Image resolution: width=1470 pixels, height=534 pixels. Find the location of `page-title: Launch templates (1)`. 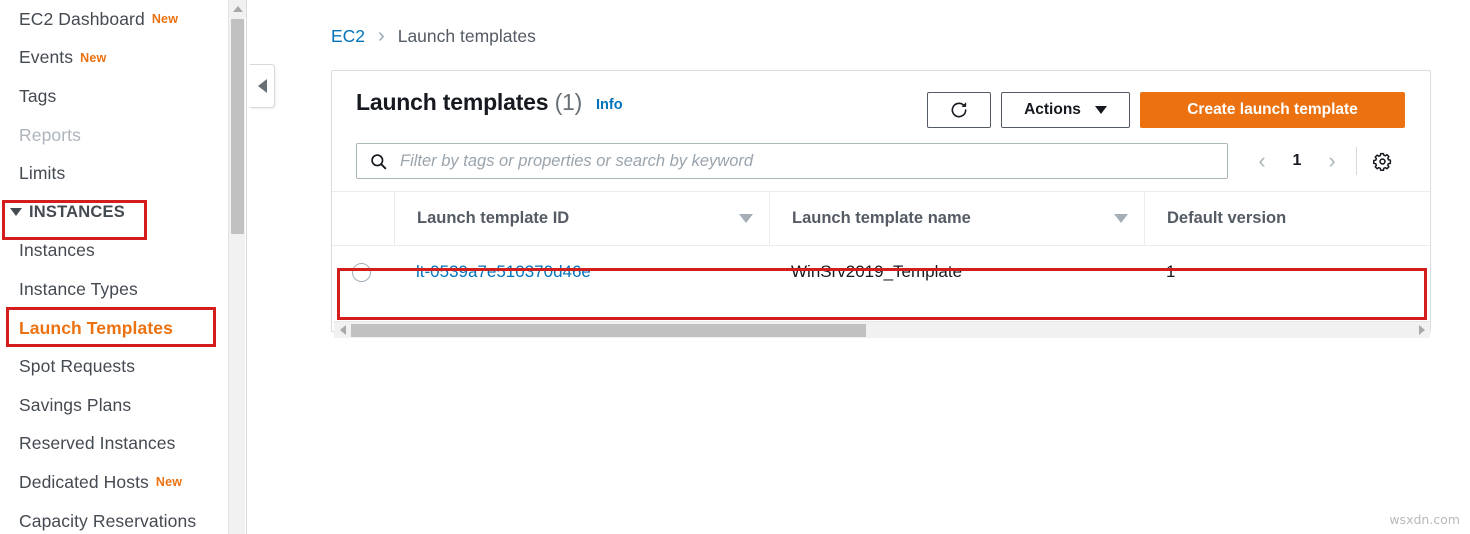

page-title: Launch templates (1) is located at coordinates (469, 102).